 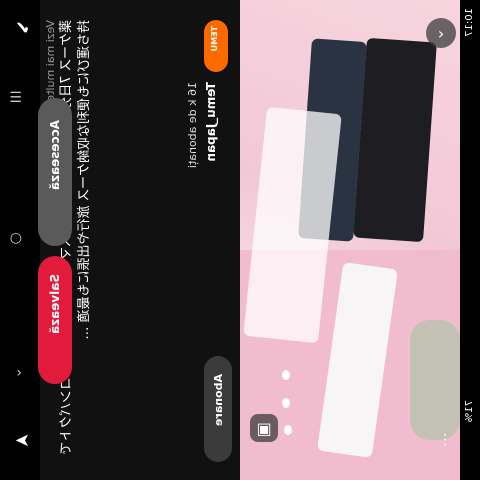 What do you see at coordinates (216, 46) in the screenshot?
I see `seller-avatar: TEMU` at bounding box center [216, 46].